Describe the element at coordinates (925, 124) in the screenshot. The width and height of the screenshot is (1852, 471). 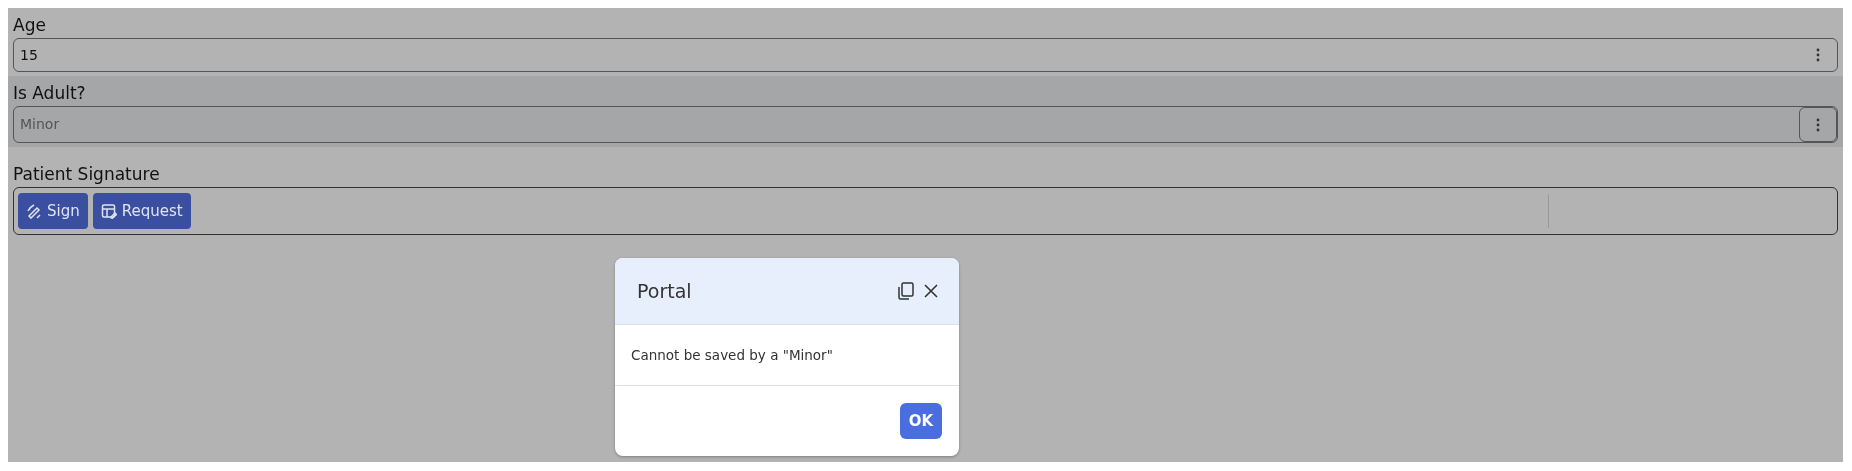
I see `input-field: Minor` at that location.